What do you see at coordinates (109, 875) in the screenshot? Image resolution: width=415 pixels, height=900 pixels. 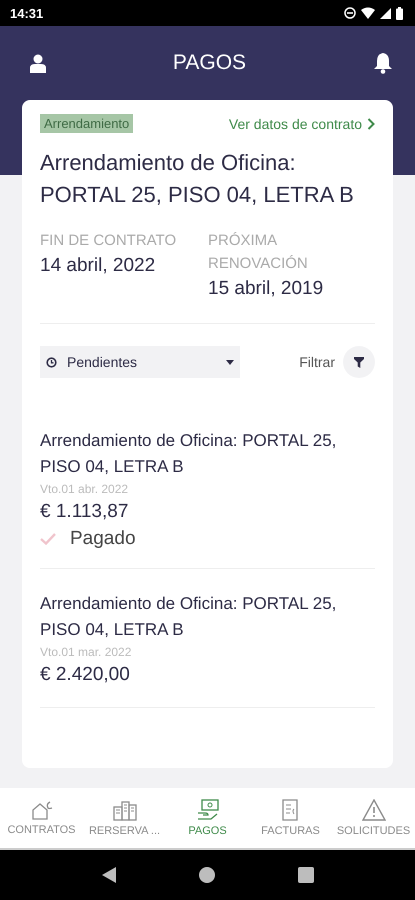 I see `back-icon` at bounding box center [109, 875].